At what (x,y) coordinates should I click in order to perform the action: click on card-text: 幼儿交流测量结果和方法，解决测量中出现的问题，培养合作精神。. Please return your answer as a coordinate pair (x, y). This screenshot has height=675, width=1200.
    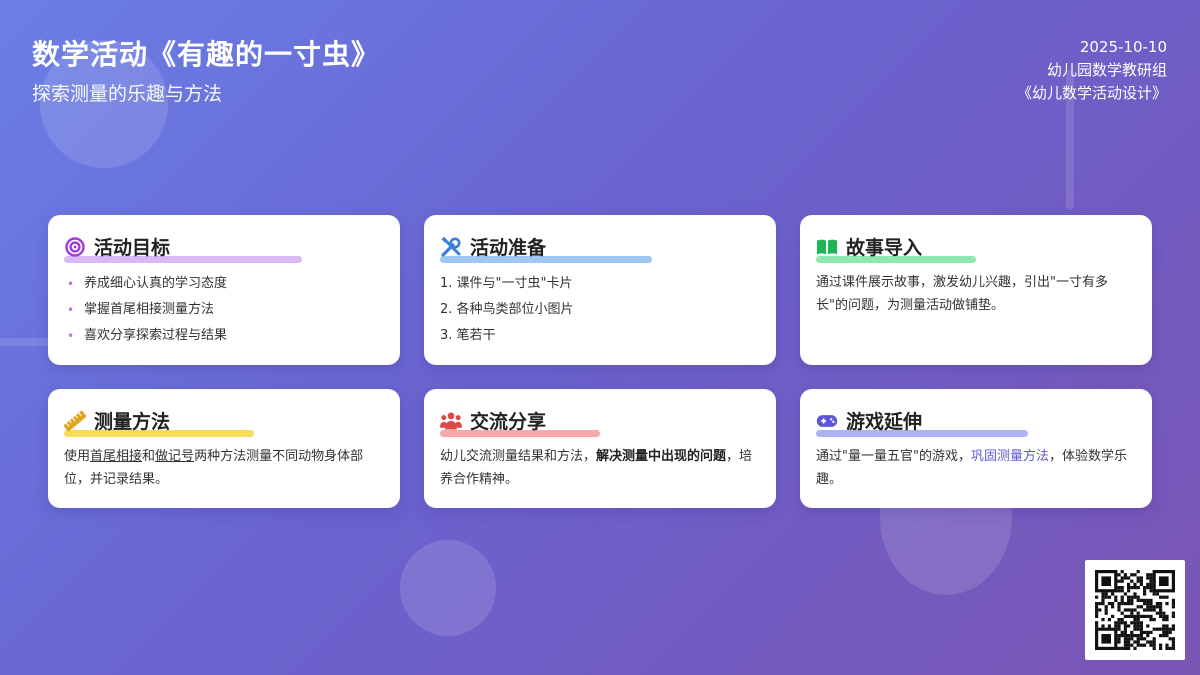
    Looking at the image, I should click on (600, 468).